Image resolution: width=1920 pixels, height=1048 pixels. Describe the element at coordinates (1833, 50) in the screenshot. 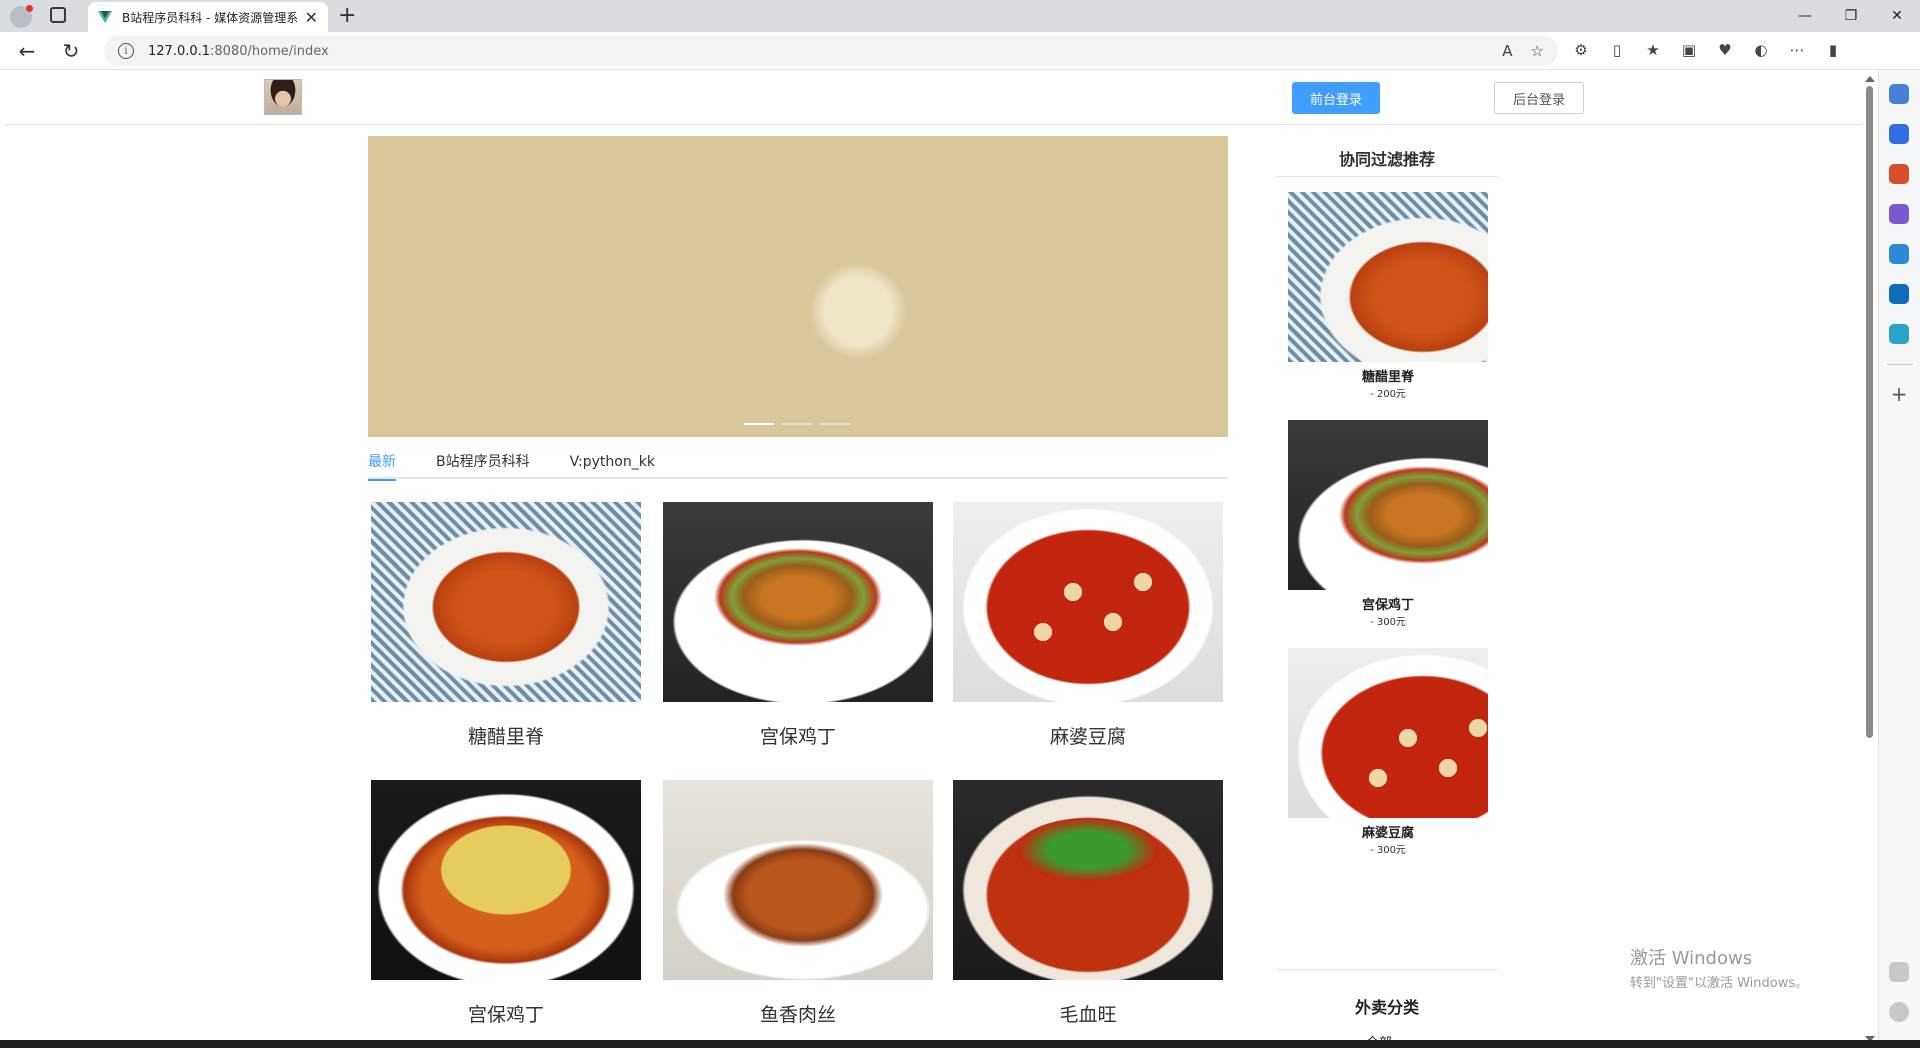

I see `sidebar-toggle-icon: ▮` at that location.